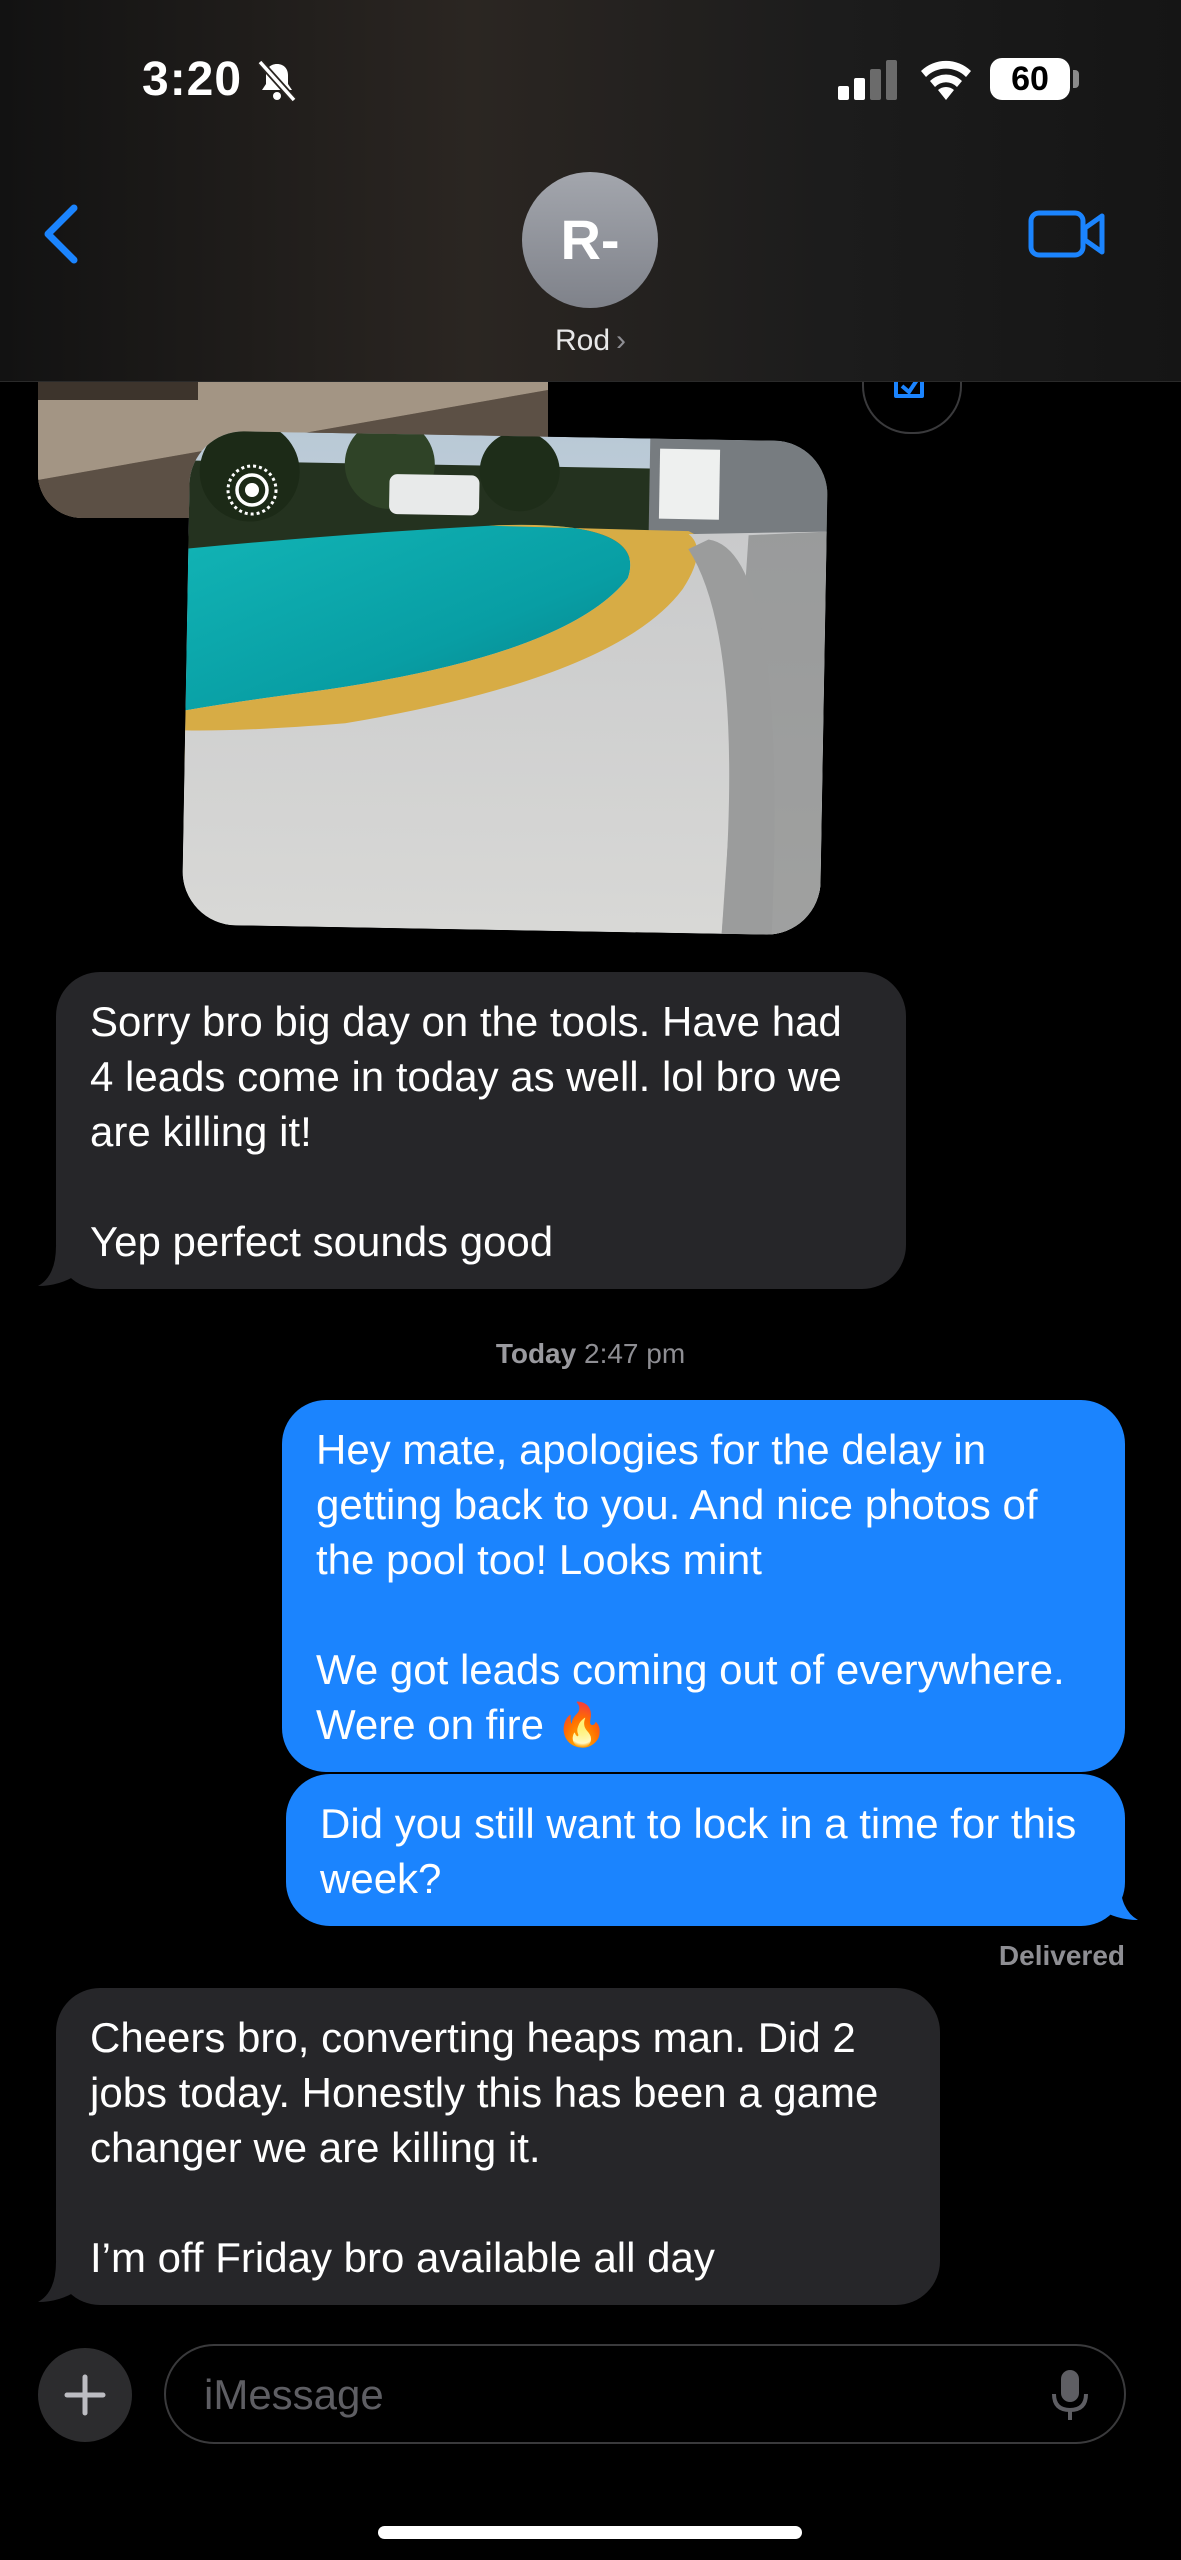 The width and height of the screenshot is (1181, 2560). What do you see at coordinates (590, 240) in the screenshot?
I see `contact-avatar: R-` at bounding box center [590, 240].